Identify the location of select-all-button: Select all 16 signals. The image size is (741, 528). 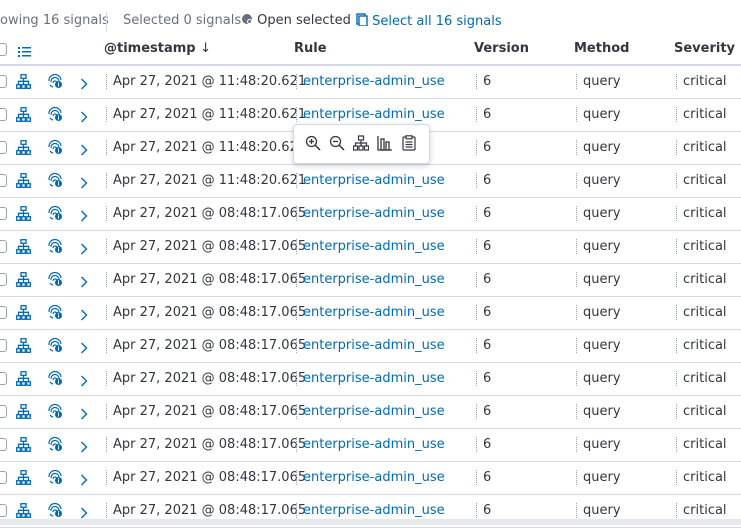
(429, 21).